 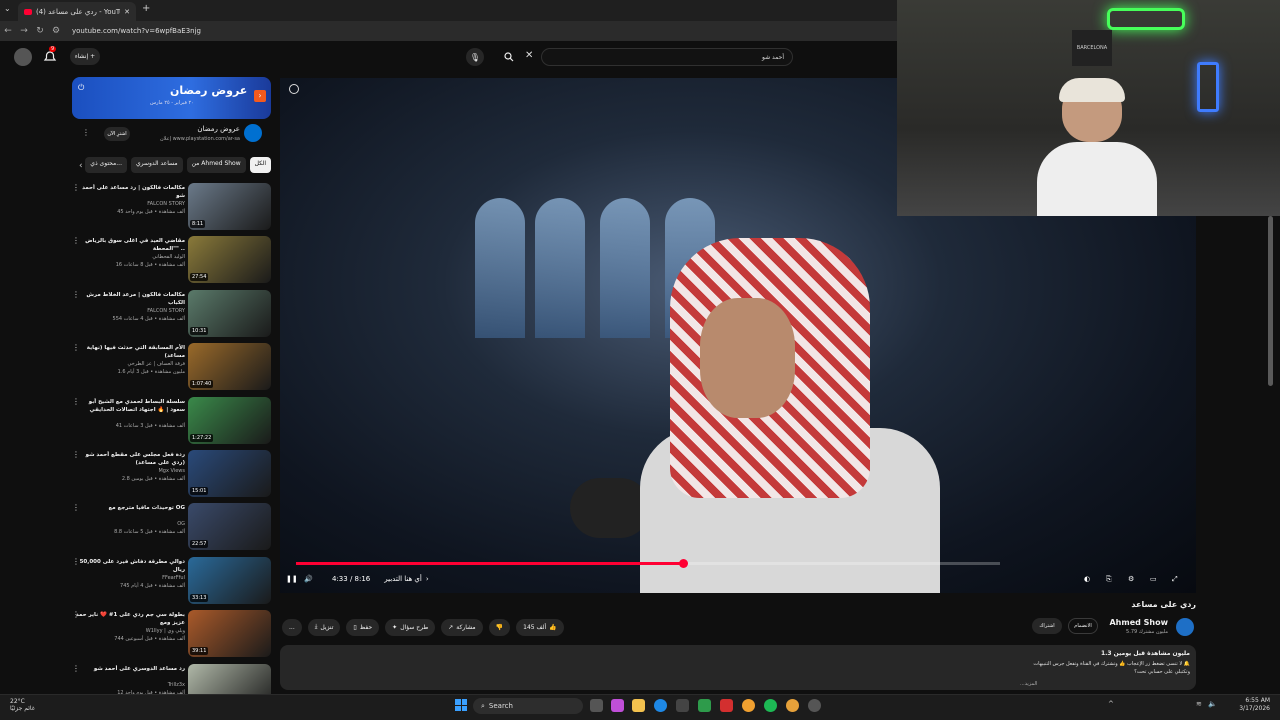 I want to click on chip-from-channel: من Ahmed Show, so click(x=216, y=165).